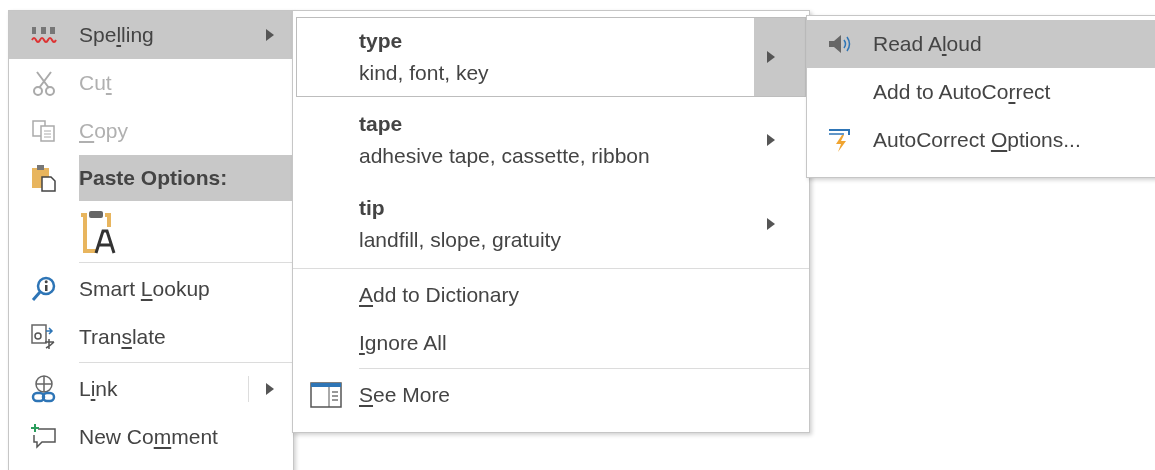 The width and height of the screenshot is (1155, 470). I want to click on suggestion-word: tape, so click(381, 124).